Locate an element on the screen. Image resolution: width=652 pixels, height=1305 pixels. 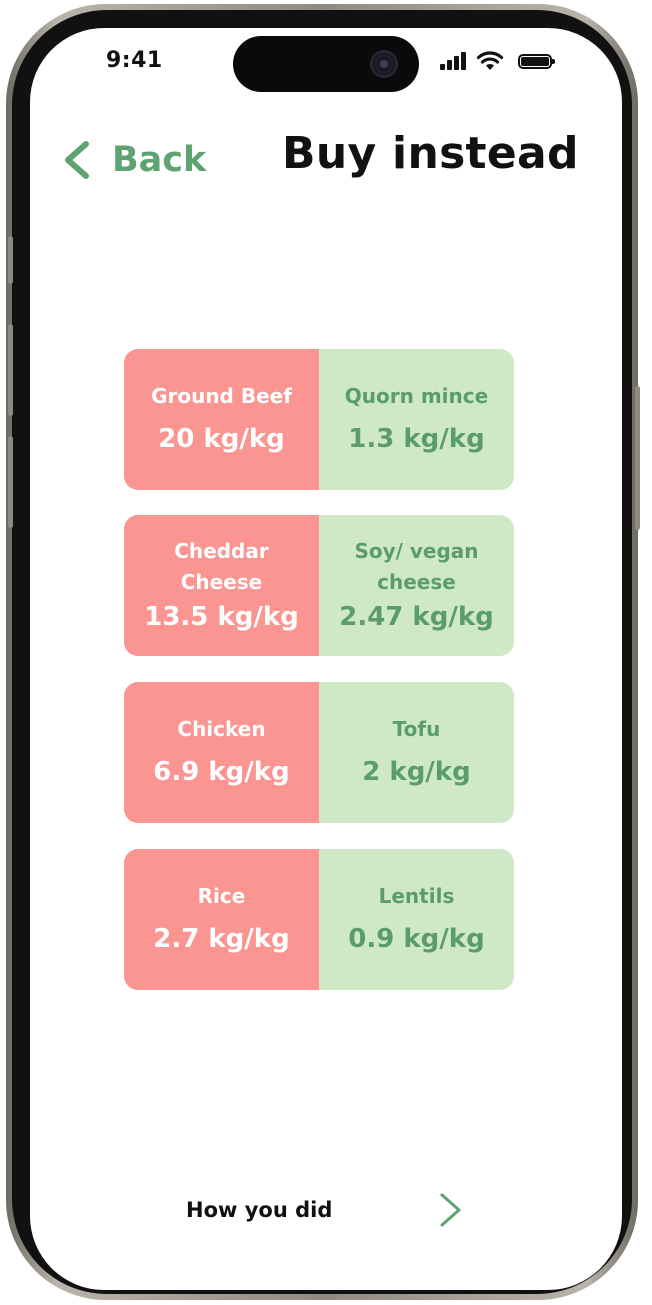
item-name: Rice is located at coordinates (221, 896).